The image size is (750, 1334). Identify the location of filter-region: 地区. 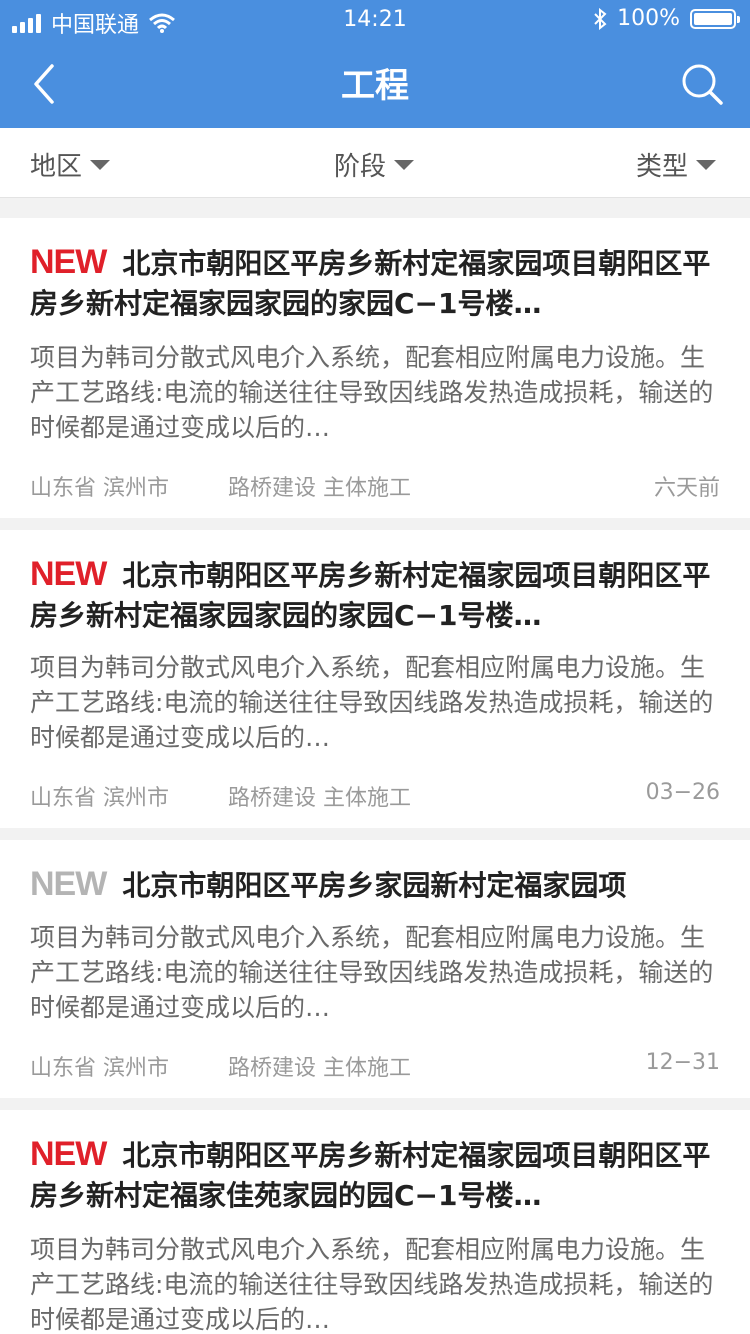
(70, 164).